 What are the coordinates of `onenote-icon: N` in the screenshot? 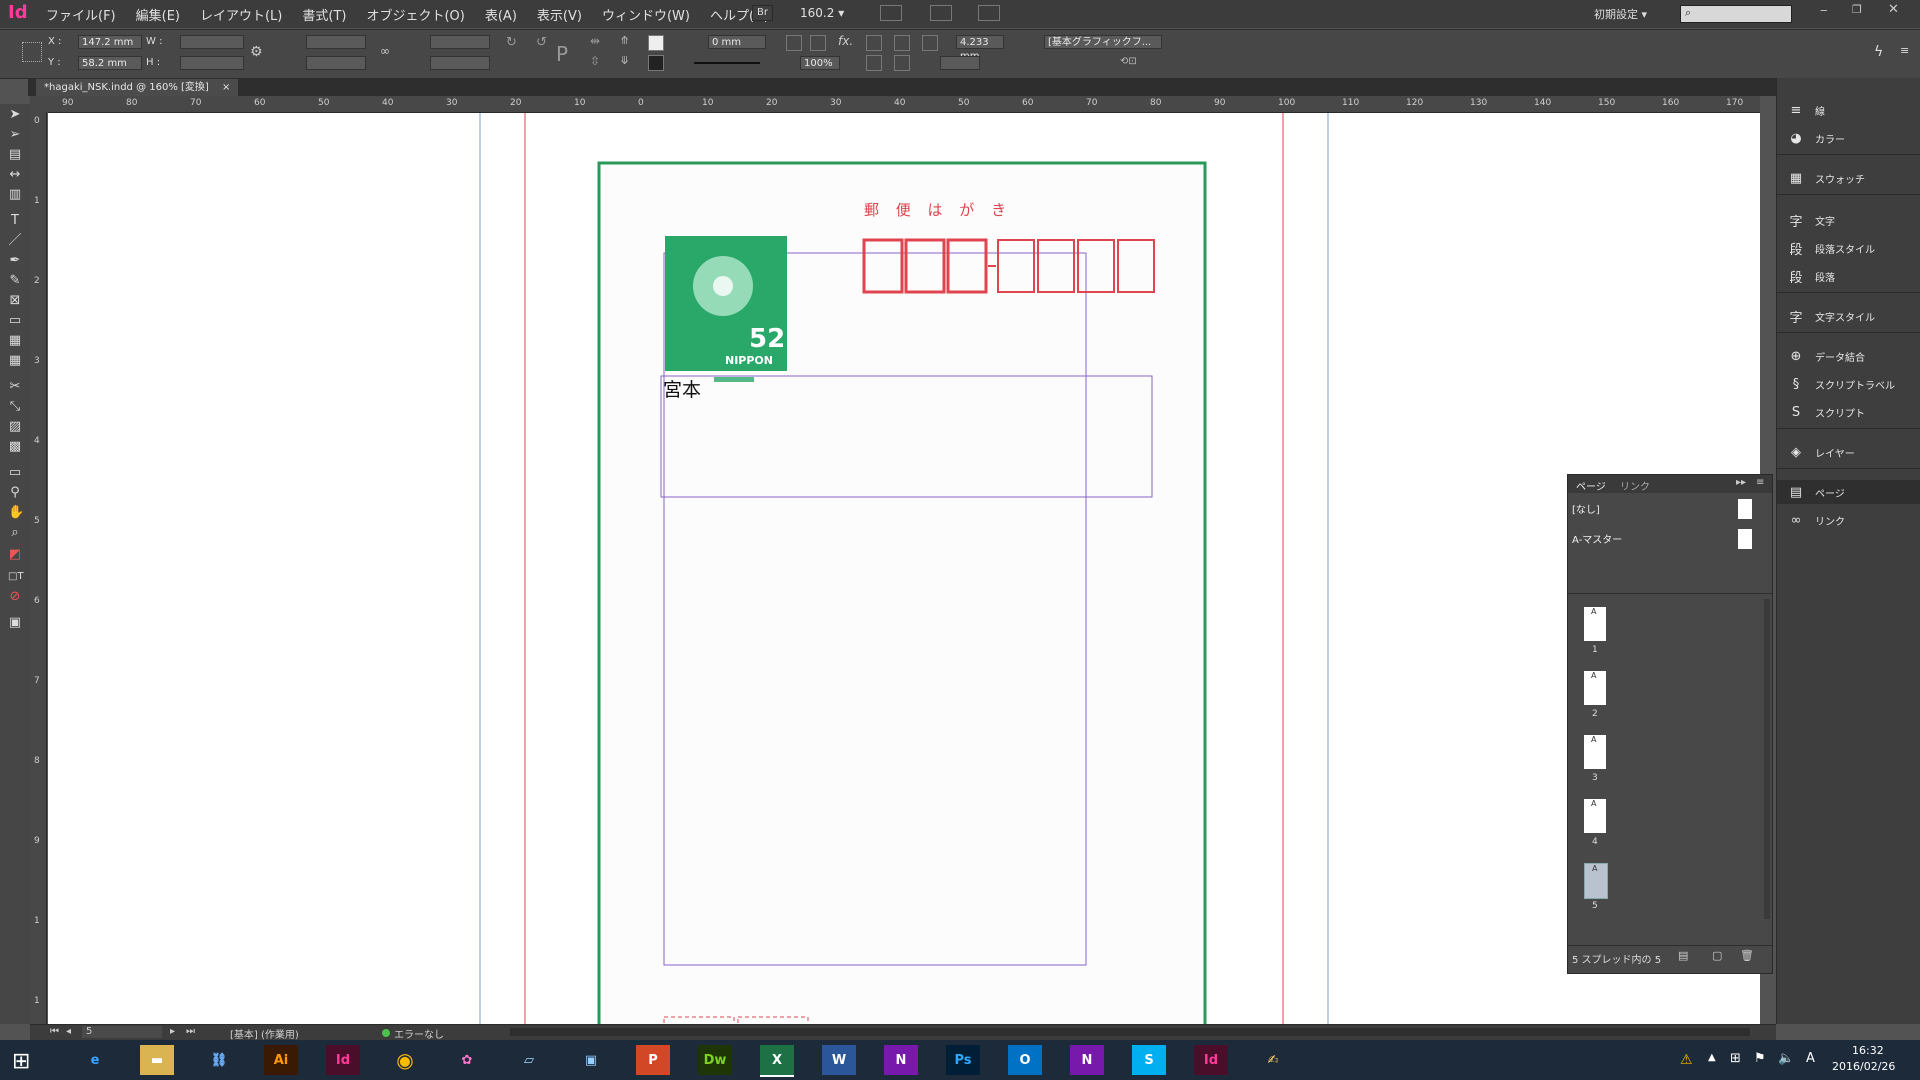 It's located at (901, 1060).